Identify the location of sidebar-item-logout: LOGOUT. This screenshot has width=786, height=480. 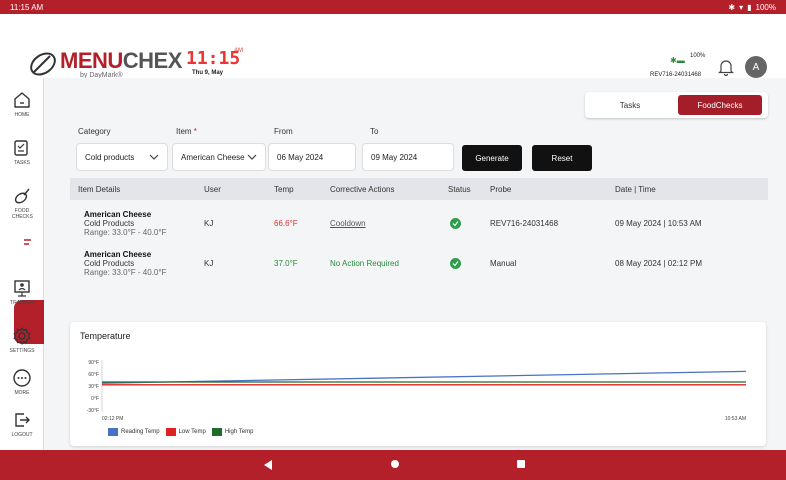
(22, 424).